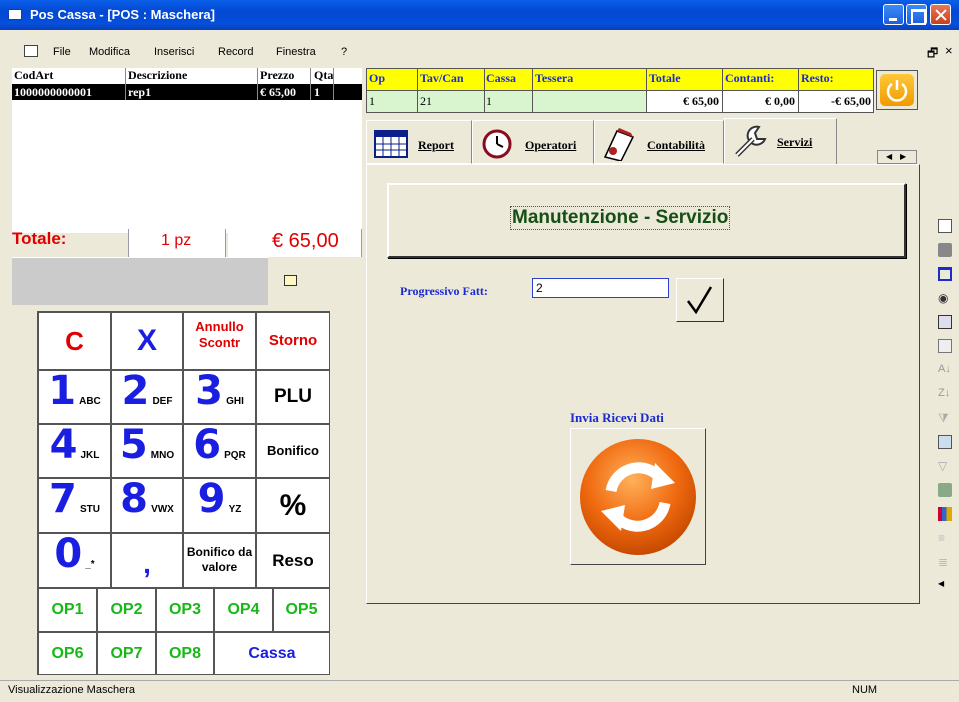  What do you see at coordinates (147, 397) in the screenshot?
I see `key-2: 2 DEF` at bounding box center [147, 397].